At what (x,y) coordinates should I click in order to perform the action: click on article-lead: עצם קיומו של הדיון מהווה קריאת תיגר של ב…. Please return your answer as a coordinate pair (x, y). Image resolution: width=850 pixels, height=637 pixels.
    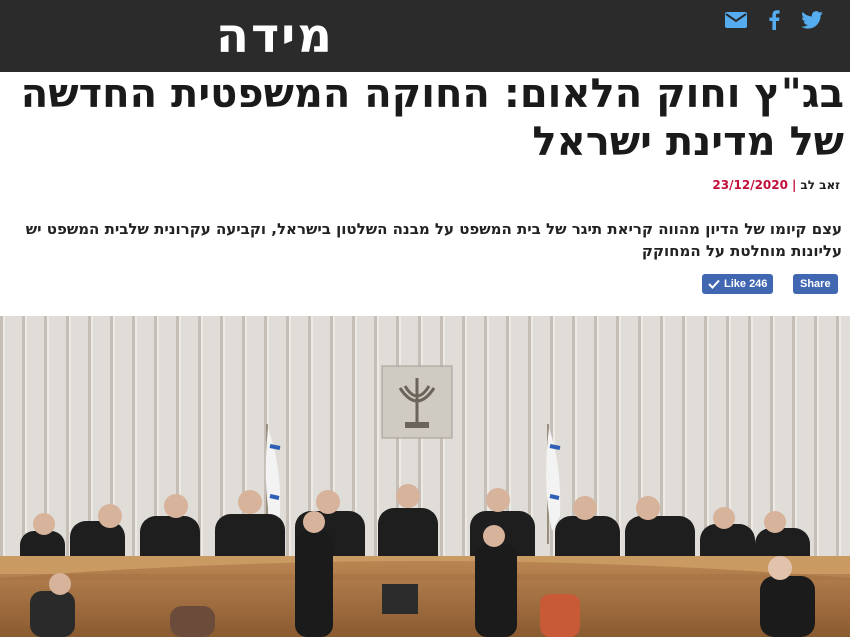
    Looking at the image, I should click on (433, 240).